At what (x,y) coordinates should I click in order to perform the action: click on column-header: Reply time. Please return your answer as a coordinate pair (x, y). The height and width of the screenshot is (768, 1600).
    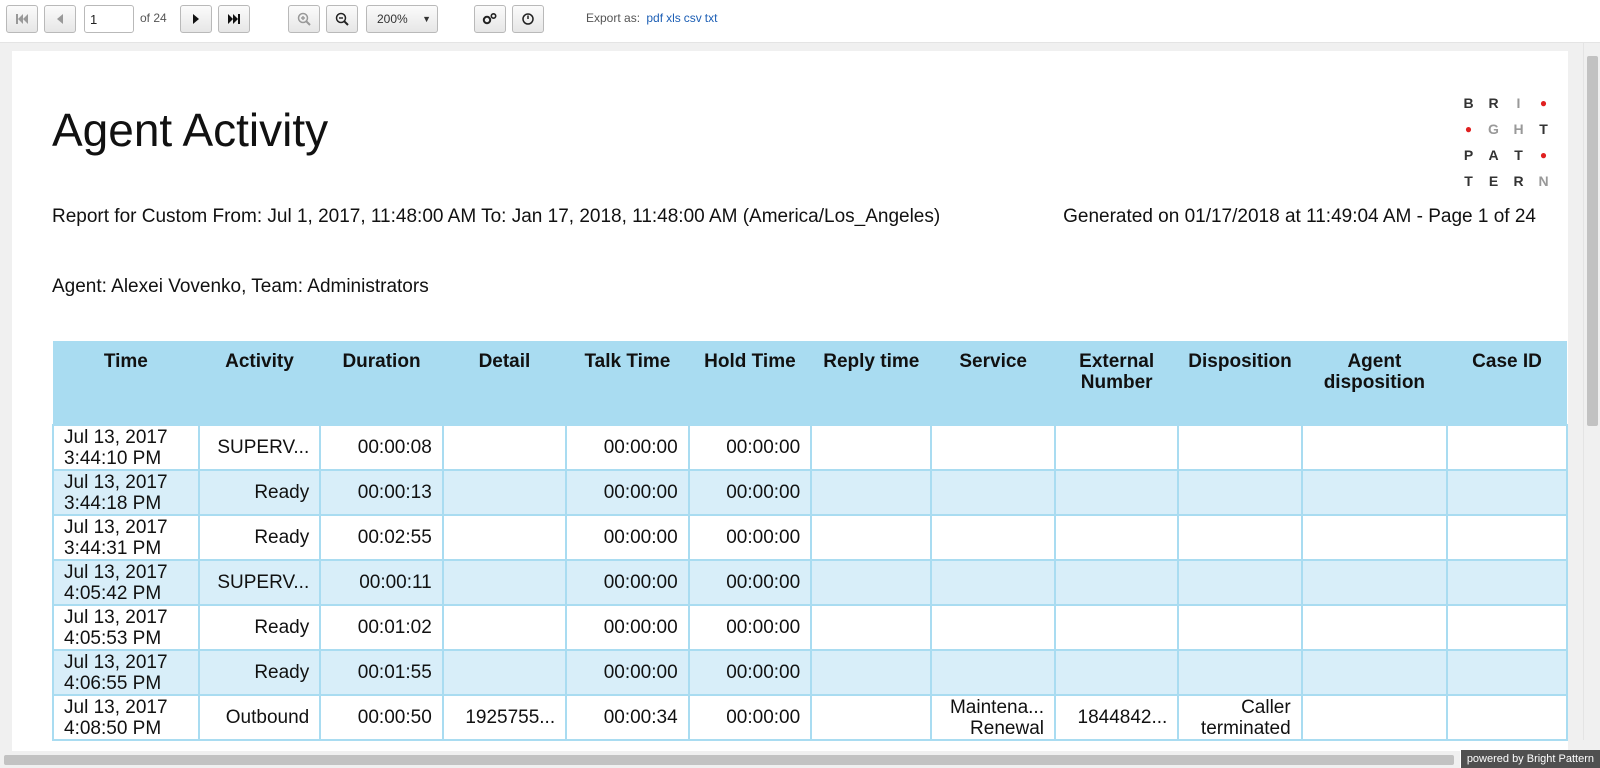
    Looking at the image, I should click on (871, 383).